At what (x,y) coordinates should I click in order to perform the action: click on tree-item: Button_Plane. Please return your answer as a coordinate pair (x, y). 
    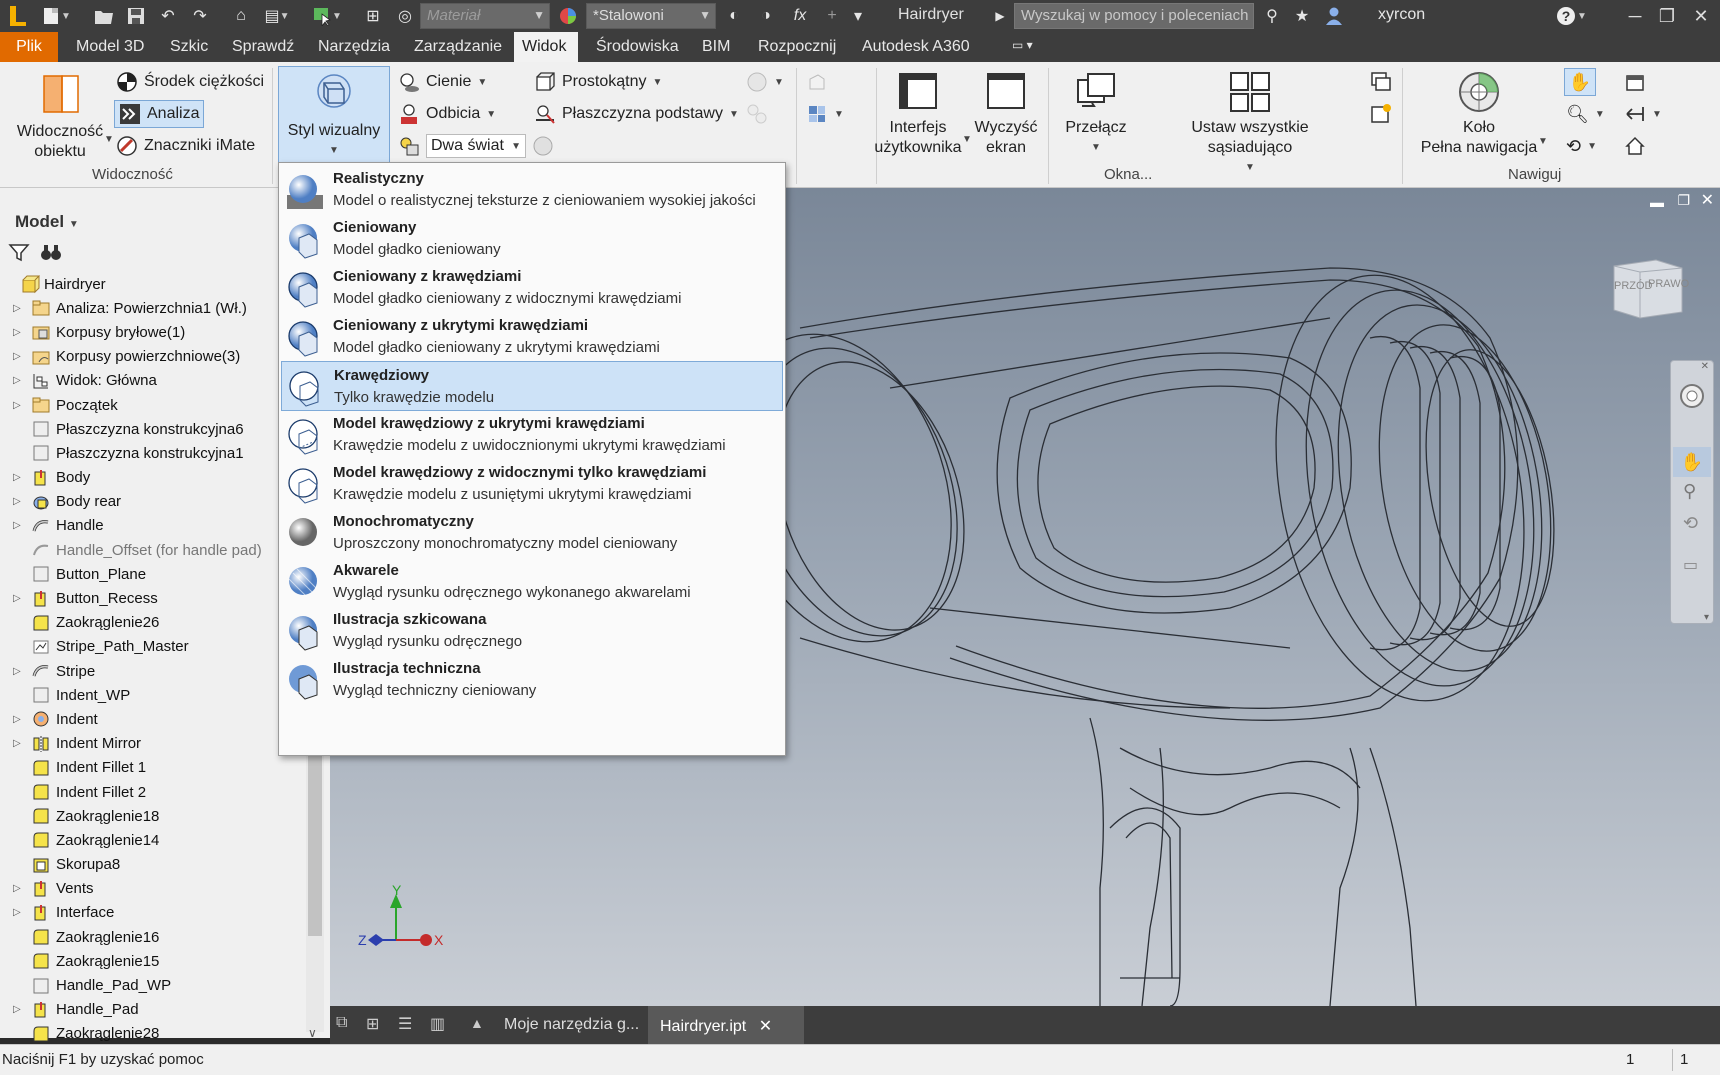
    Looking at the image, I should click on (153, 574).